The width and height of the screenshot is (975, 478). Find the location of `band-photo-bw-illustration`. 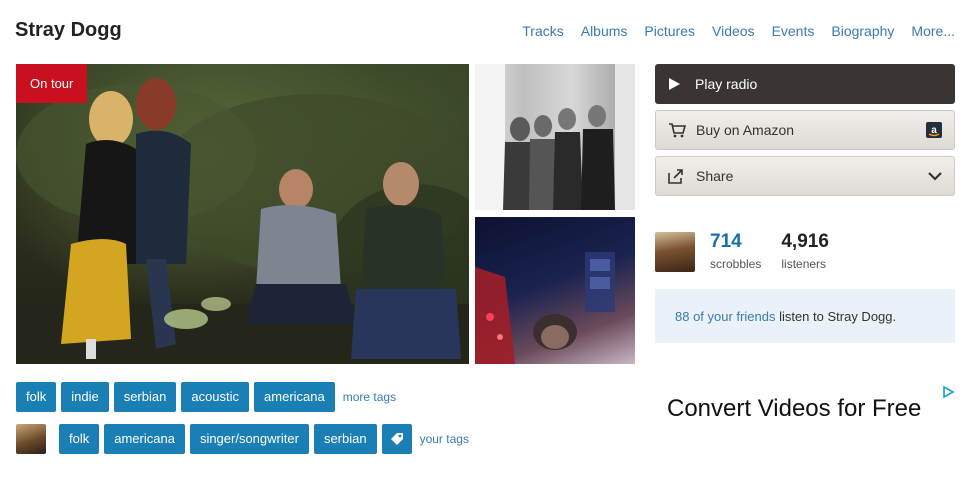

band-photo-bw-illustration is located at coordinates (555, 137).